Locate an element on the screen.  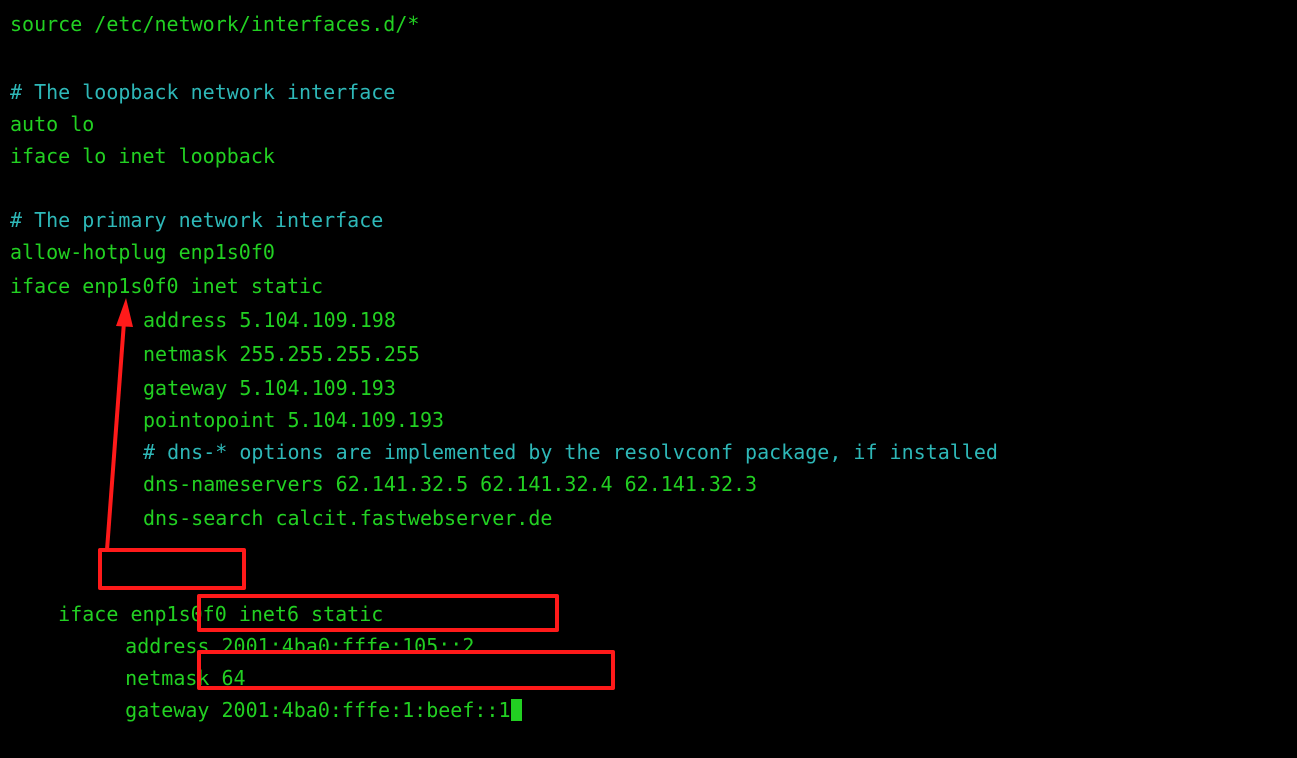
arrow-head-icon is located at coordinates (124, 312).